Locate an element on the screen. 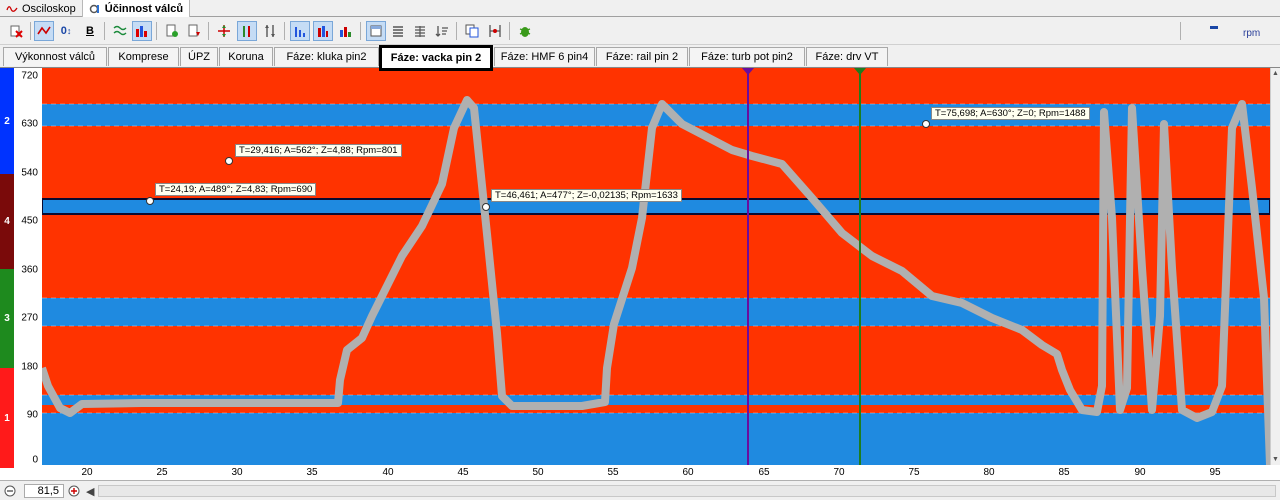 Image resolution: width=1280 pixels, height=500 pixels. align-center-button is located at coordinates (323, 31).